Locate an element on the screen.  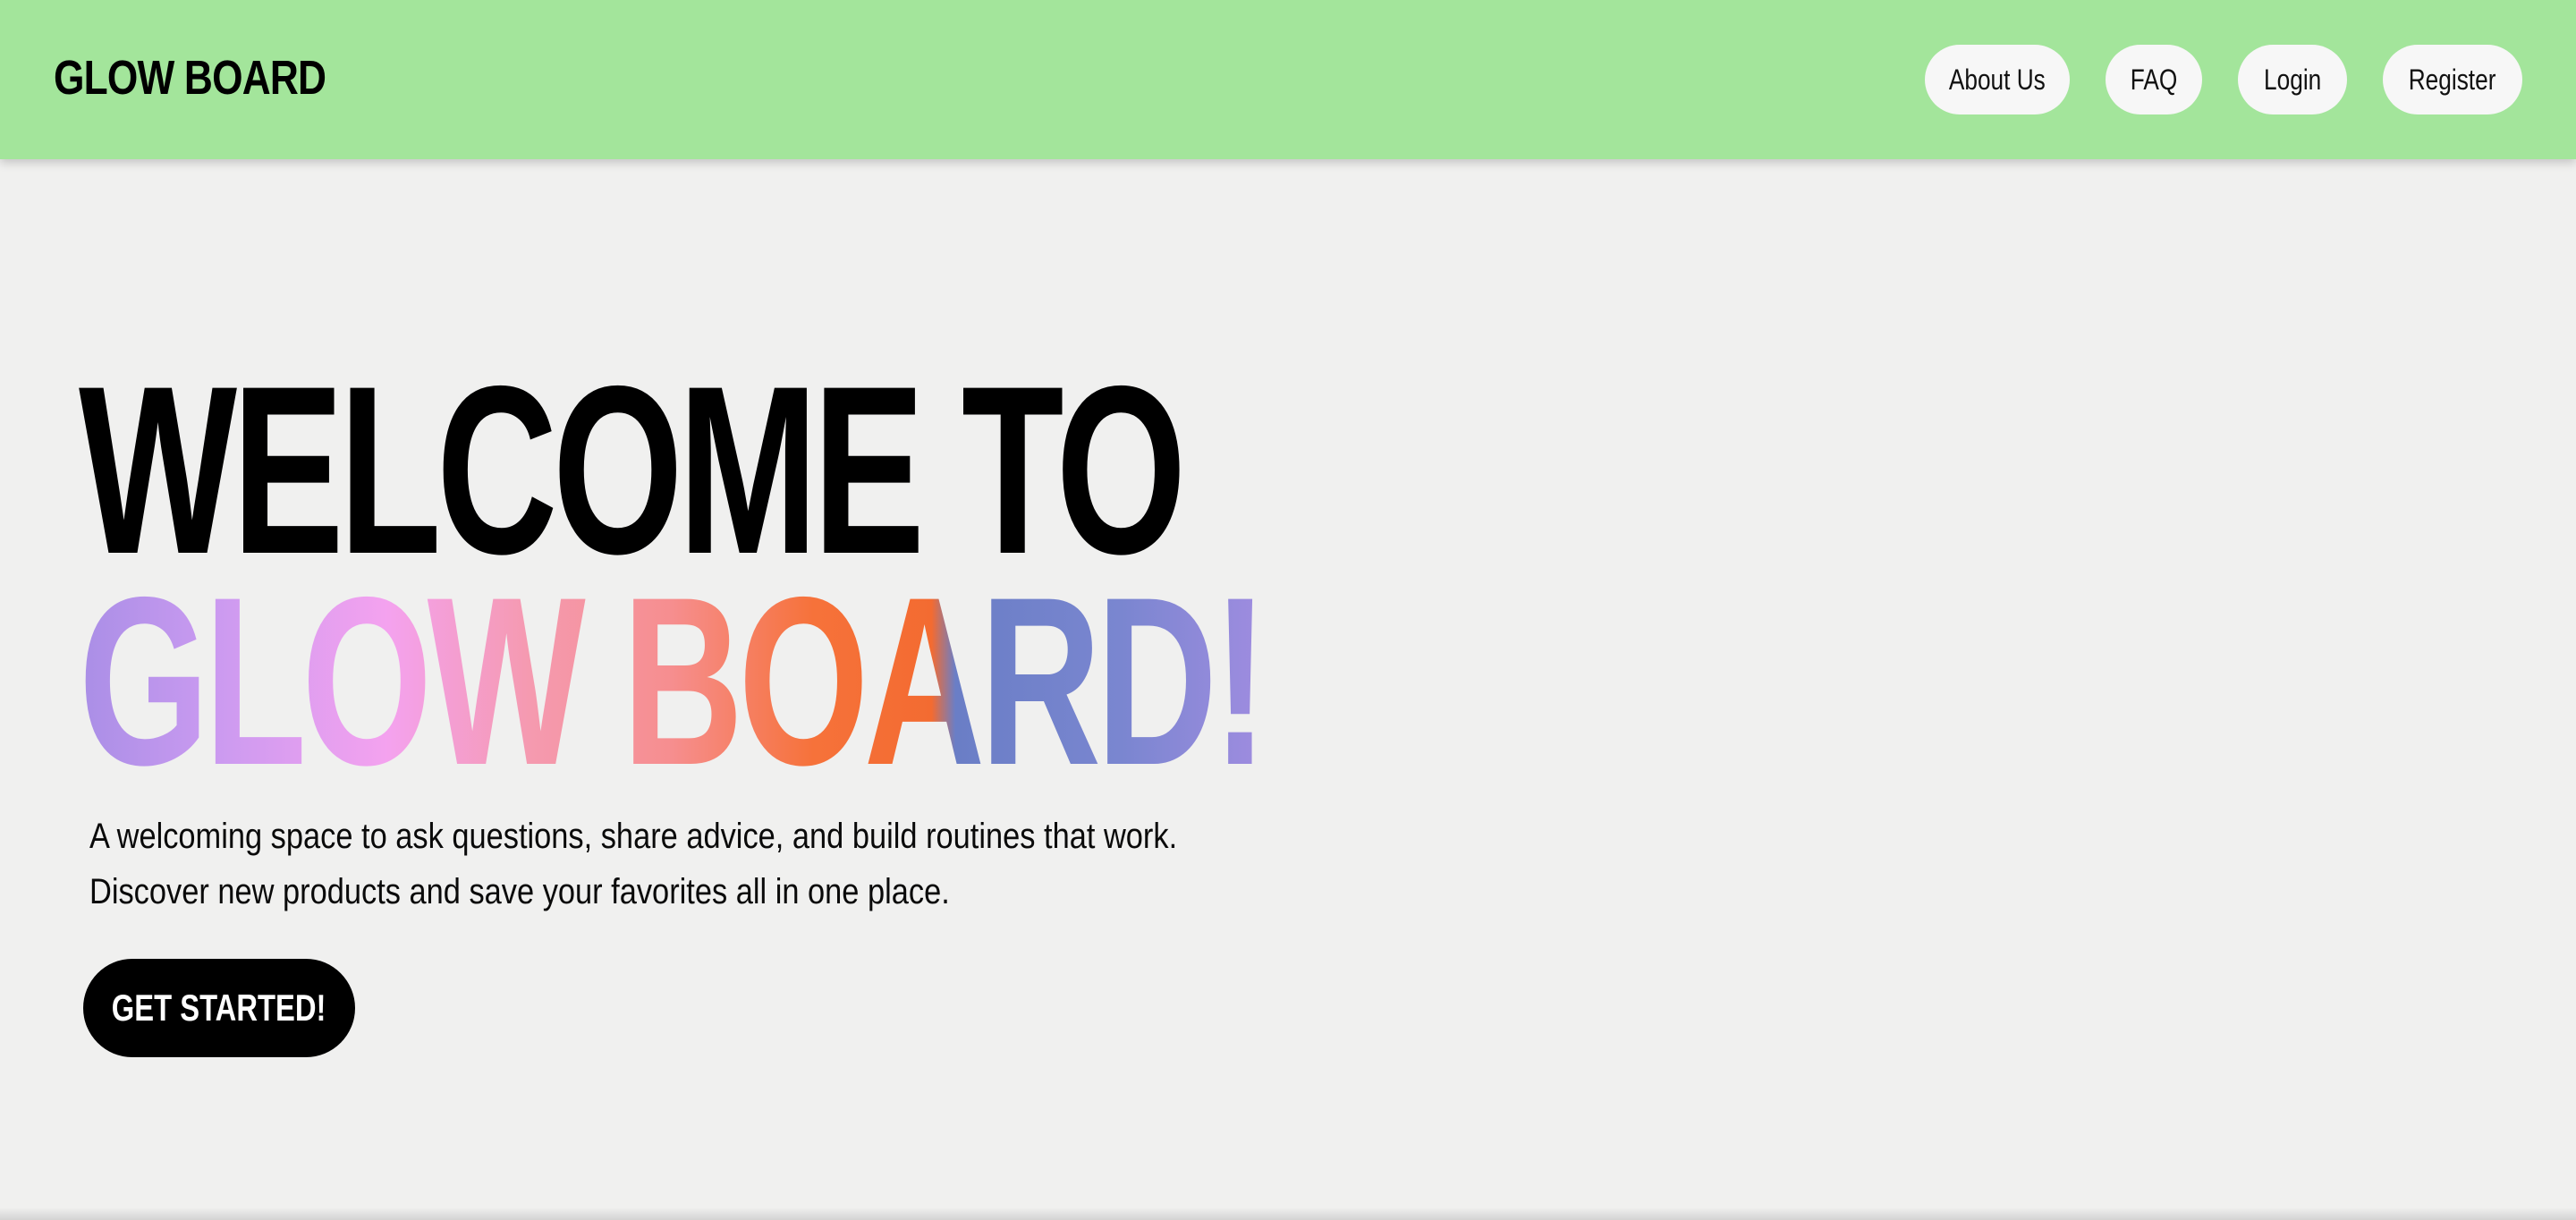
nav-login-label: Login is located at coordinates (2292, 79).